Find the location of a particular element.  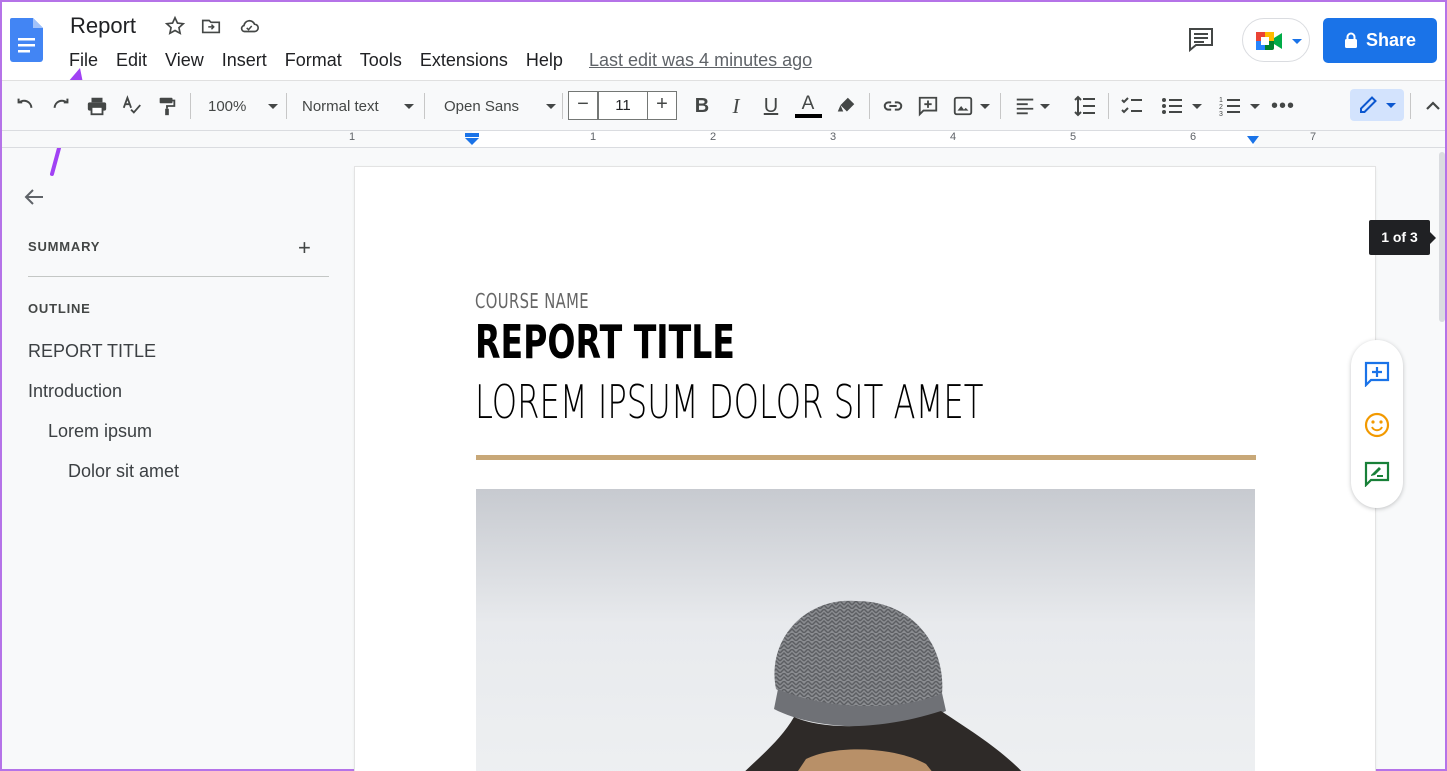

decrease-font-size-button: − is located at coordinates (583, 105).